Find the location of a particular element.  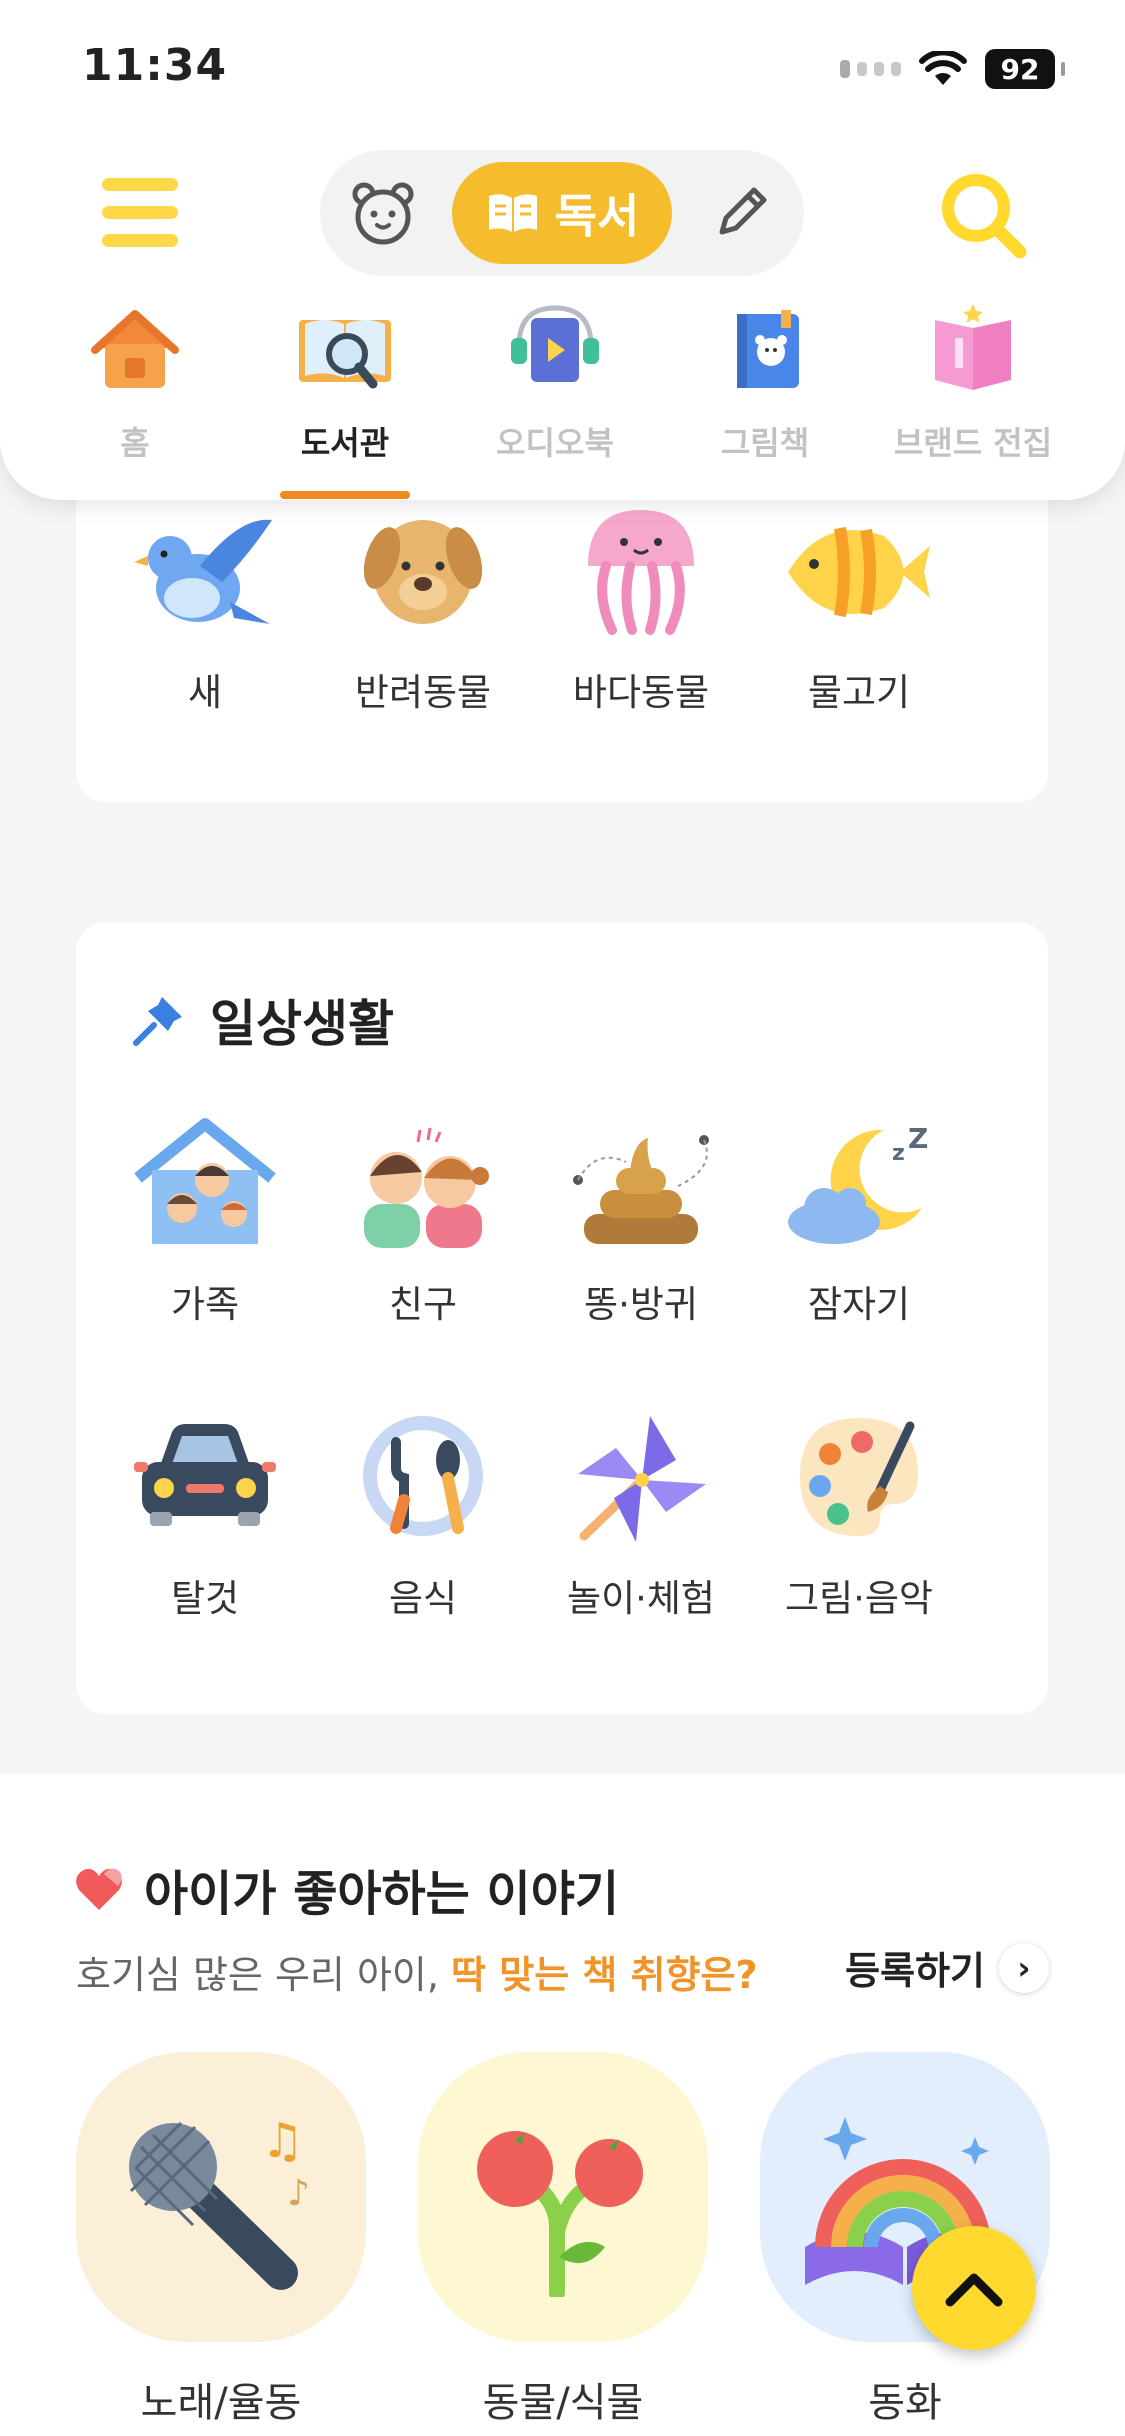

story-title: 아이가 좋아하는 이야기 is located at coordinates (382, 1894).